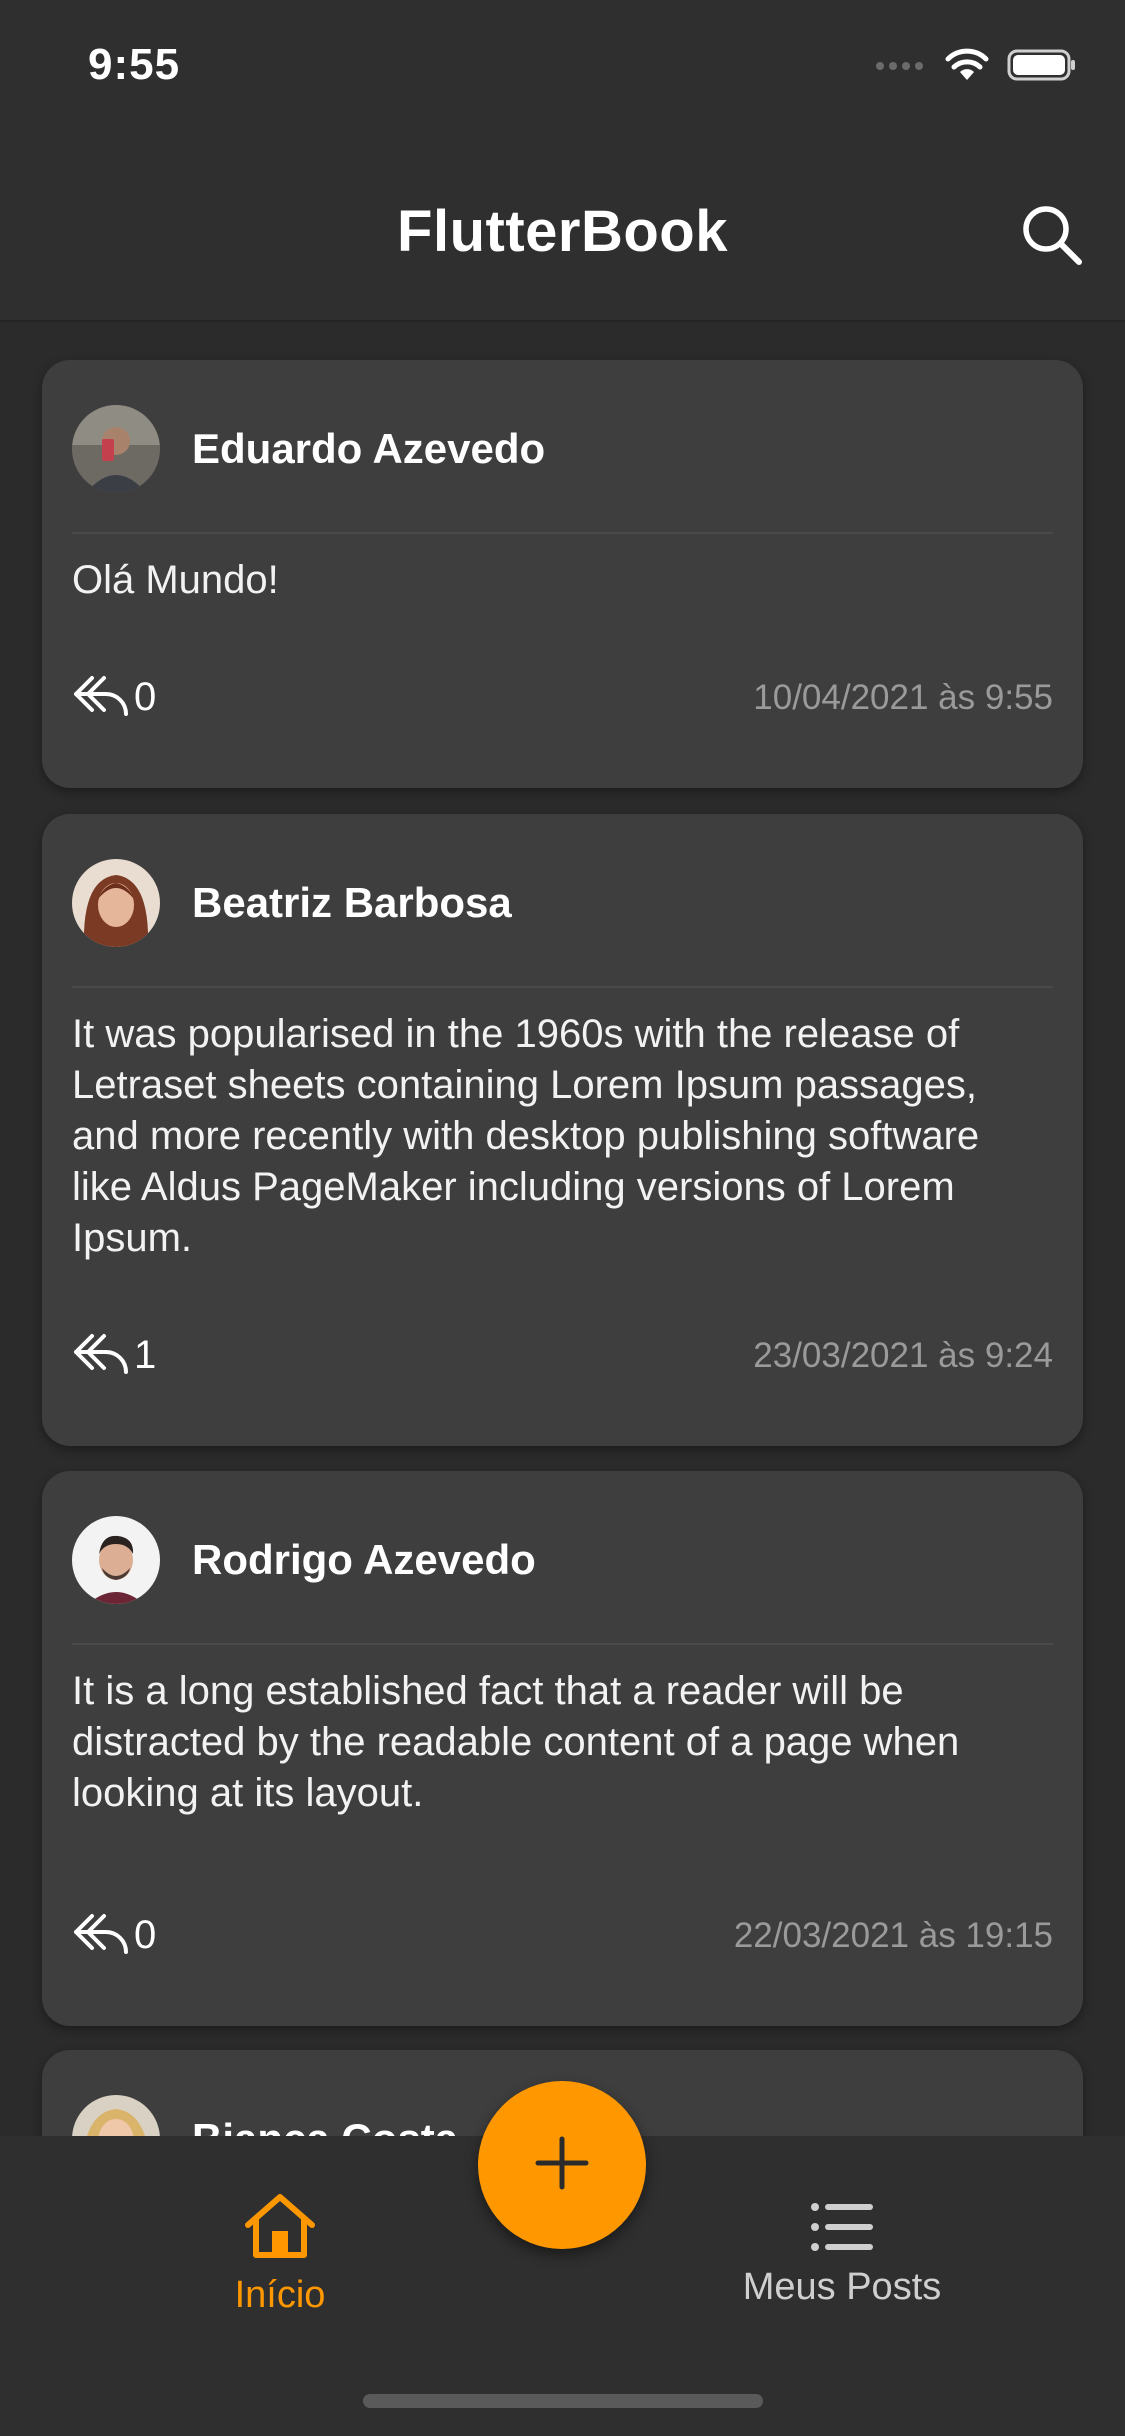  Describe the element at coordinates (364, 1559) in the screenshot. I see `post-author: Rodrigo Azevedo` at that location.